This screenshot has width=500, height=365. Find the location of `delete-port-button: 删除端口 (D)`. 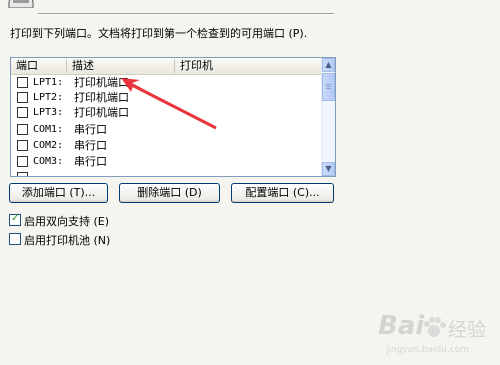

delete-port-button: 删除端口 (D) is located at coordinates (169, 193).